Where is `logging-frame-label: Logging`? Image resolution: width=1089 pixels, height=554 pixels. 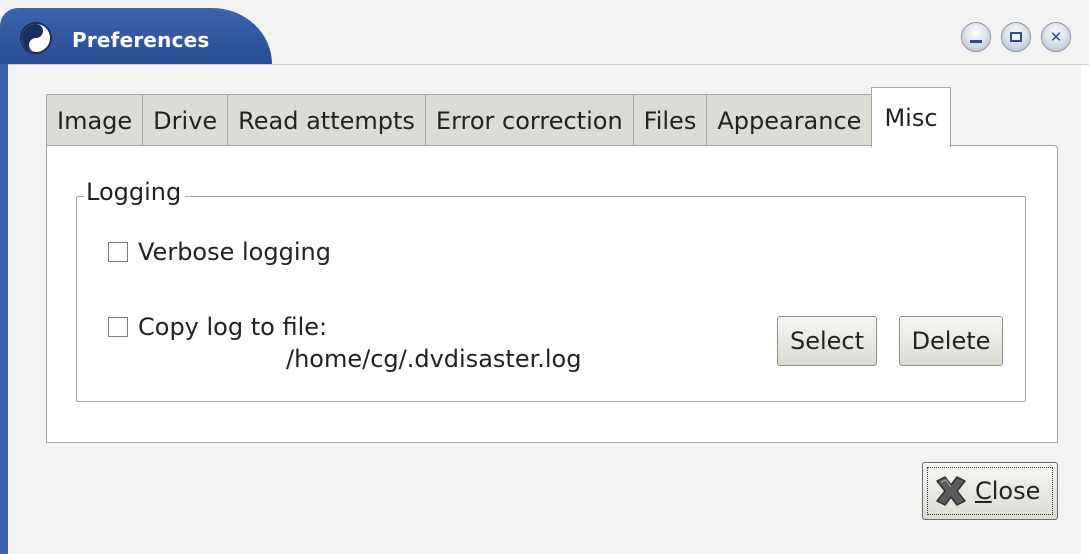 logging-frame-label: Logging is located at coordinates (135, 192).